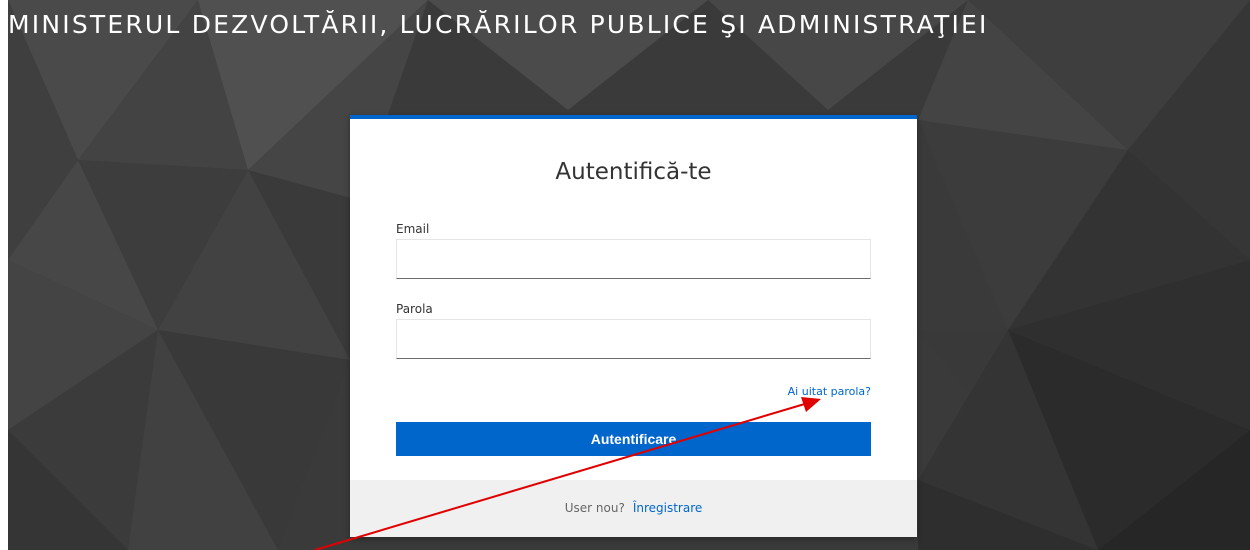  What do you see at coordinates (633, 259) in the screenshot?
I see `email-field` at bounding box center [633, 259].